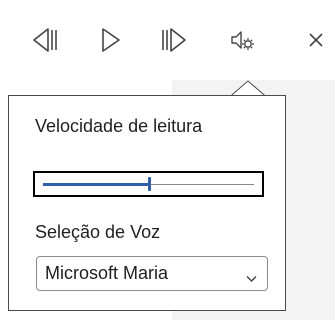  I want to click on slider-fill, so click(96, 184).